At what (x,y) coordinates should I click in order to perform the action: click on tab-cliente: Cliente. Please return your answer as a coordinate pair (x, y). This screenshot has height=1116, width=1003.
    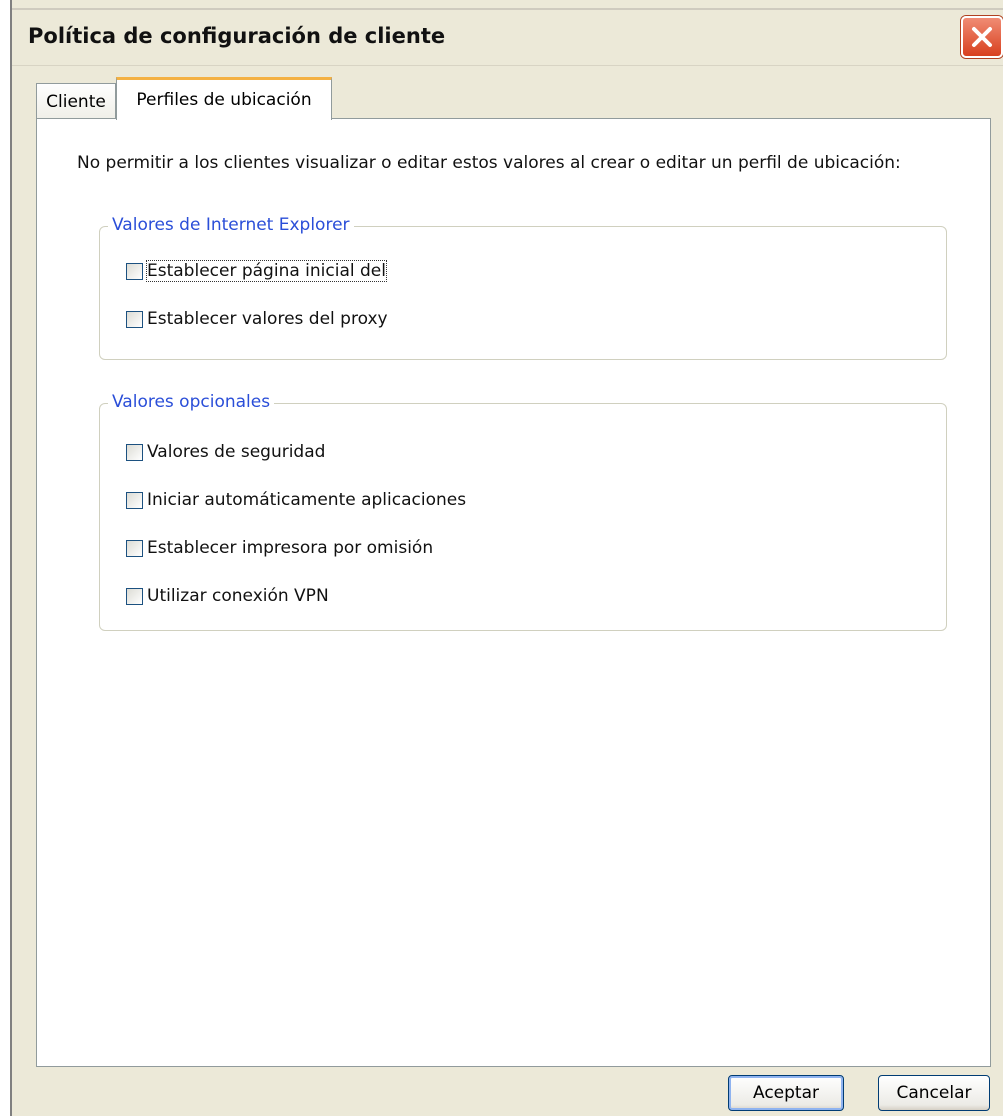
    Looking at the image, I should click on (76, 101).